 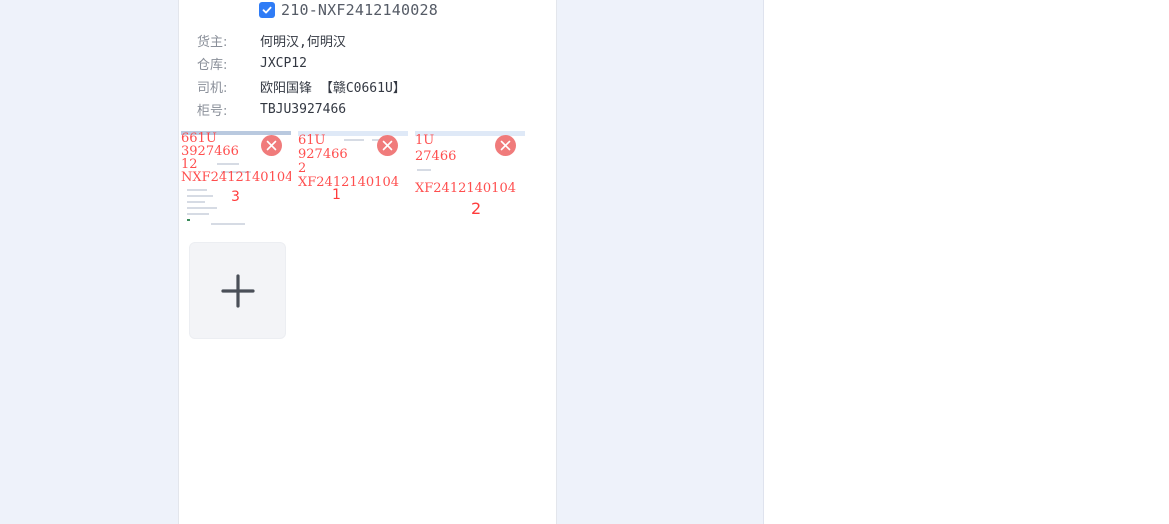 I want to click on watermark-line: NXF2412140104, so click(x=236, y=177).